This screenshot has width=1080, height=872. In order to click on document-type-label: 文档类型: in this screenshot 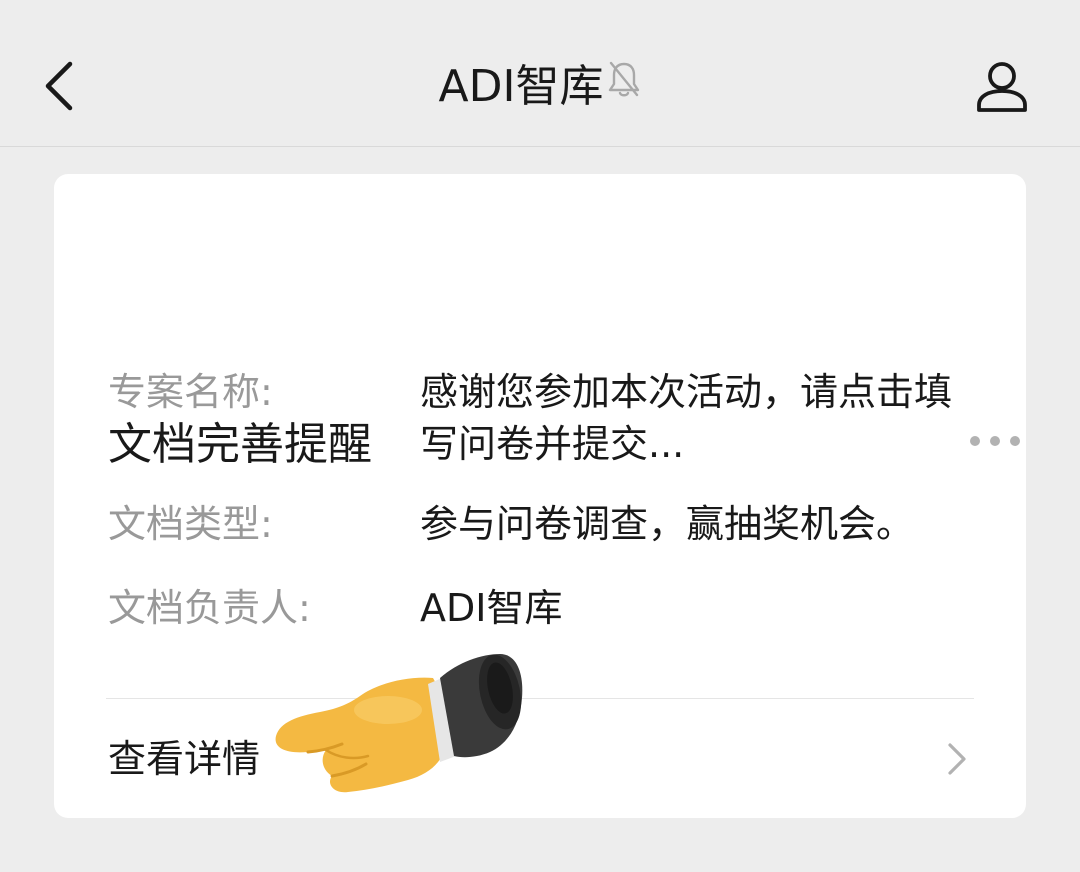, I will do `click(190, 524)`.